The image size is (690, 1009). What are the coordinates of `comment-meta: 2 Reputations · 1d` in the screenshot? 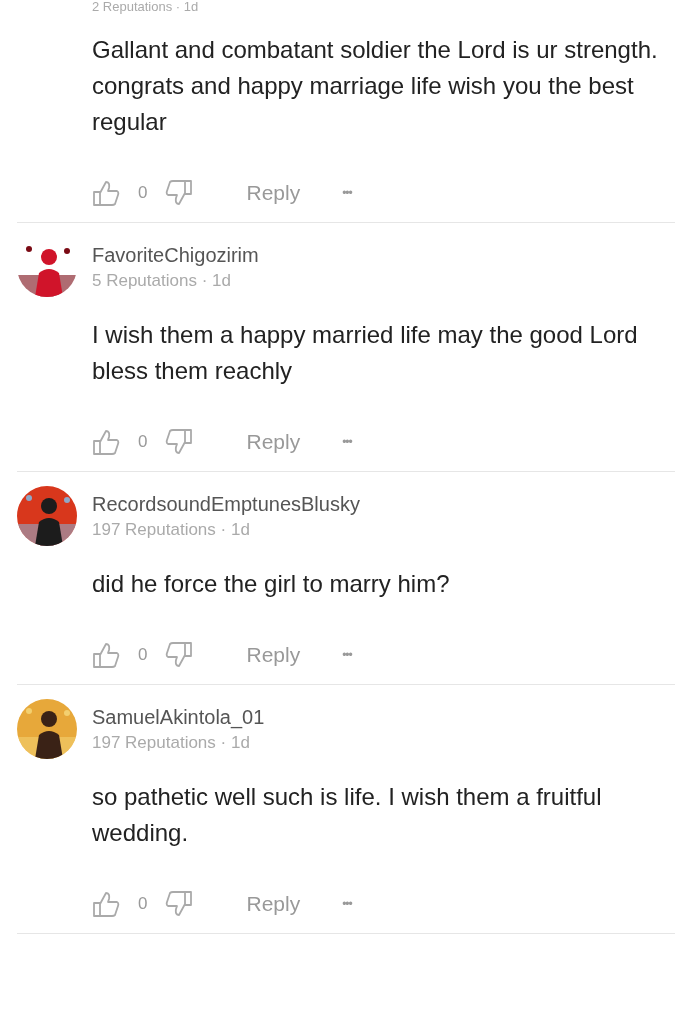 It's located at (145, 7).